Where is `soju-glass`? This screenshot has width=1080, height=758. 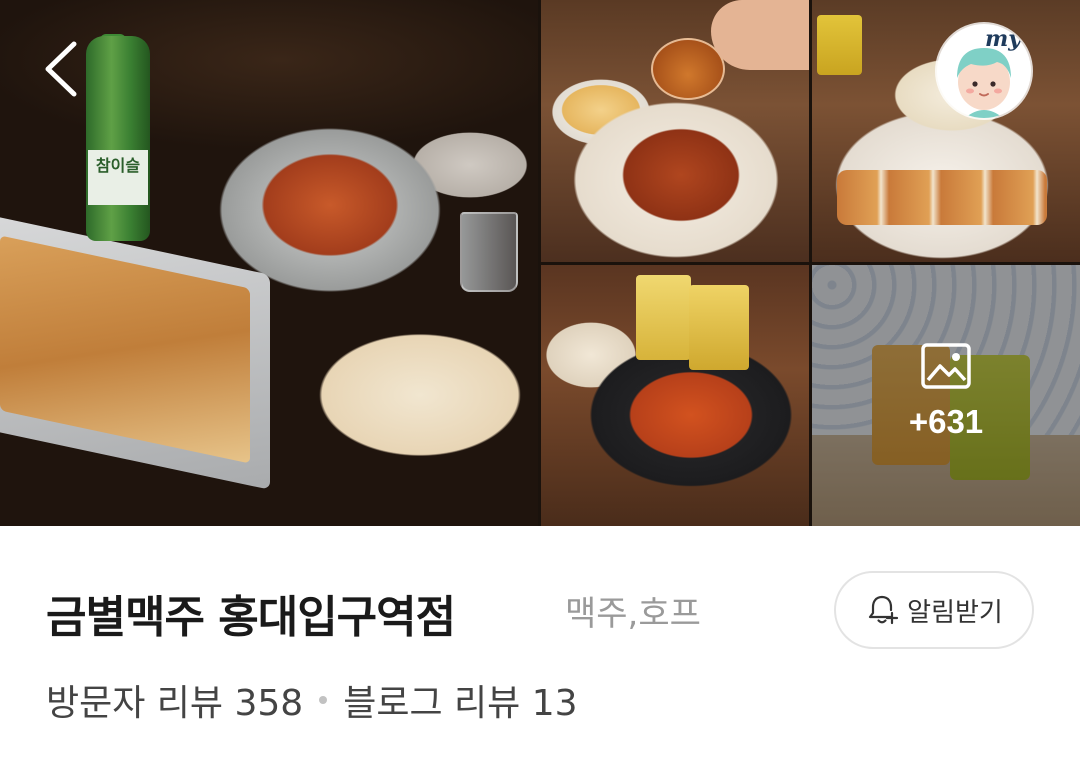
soju-glass is located at coordinates (489, 252).